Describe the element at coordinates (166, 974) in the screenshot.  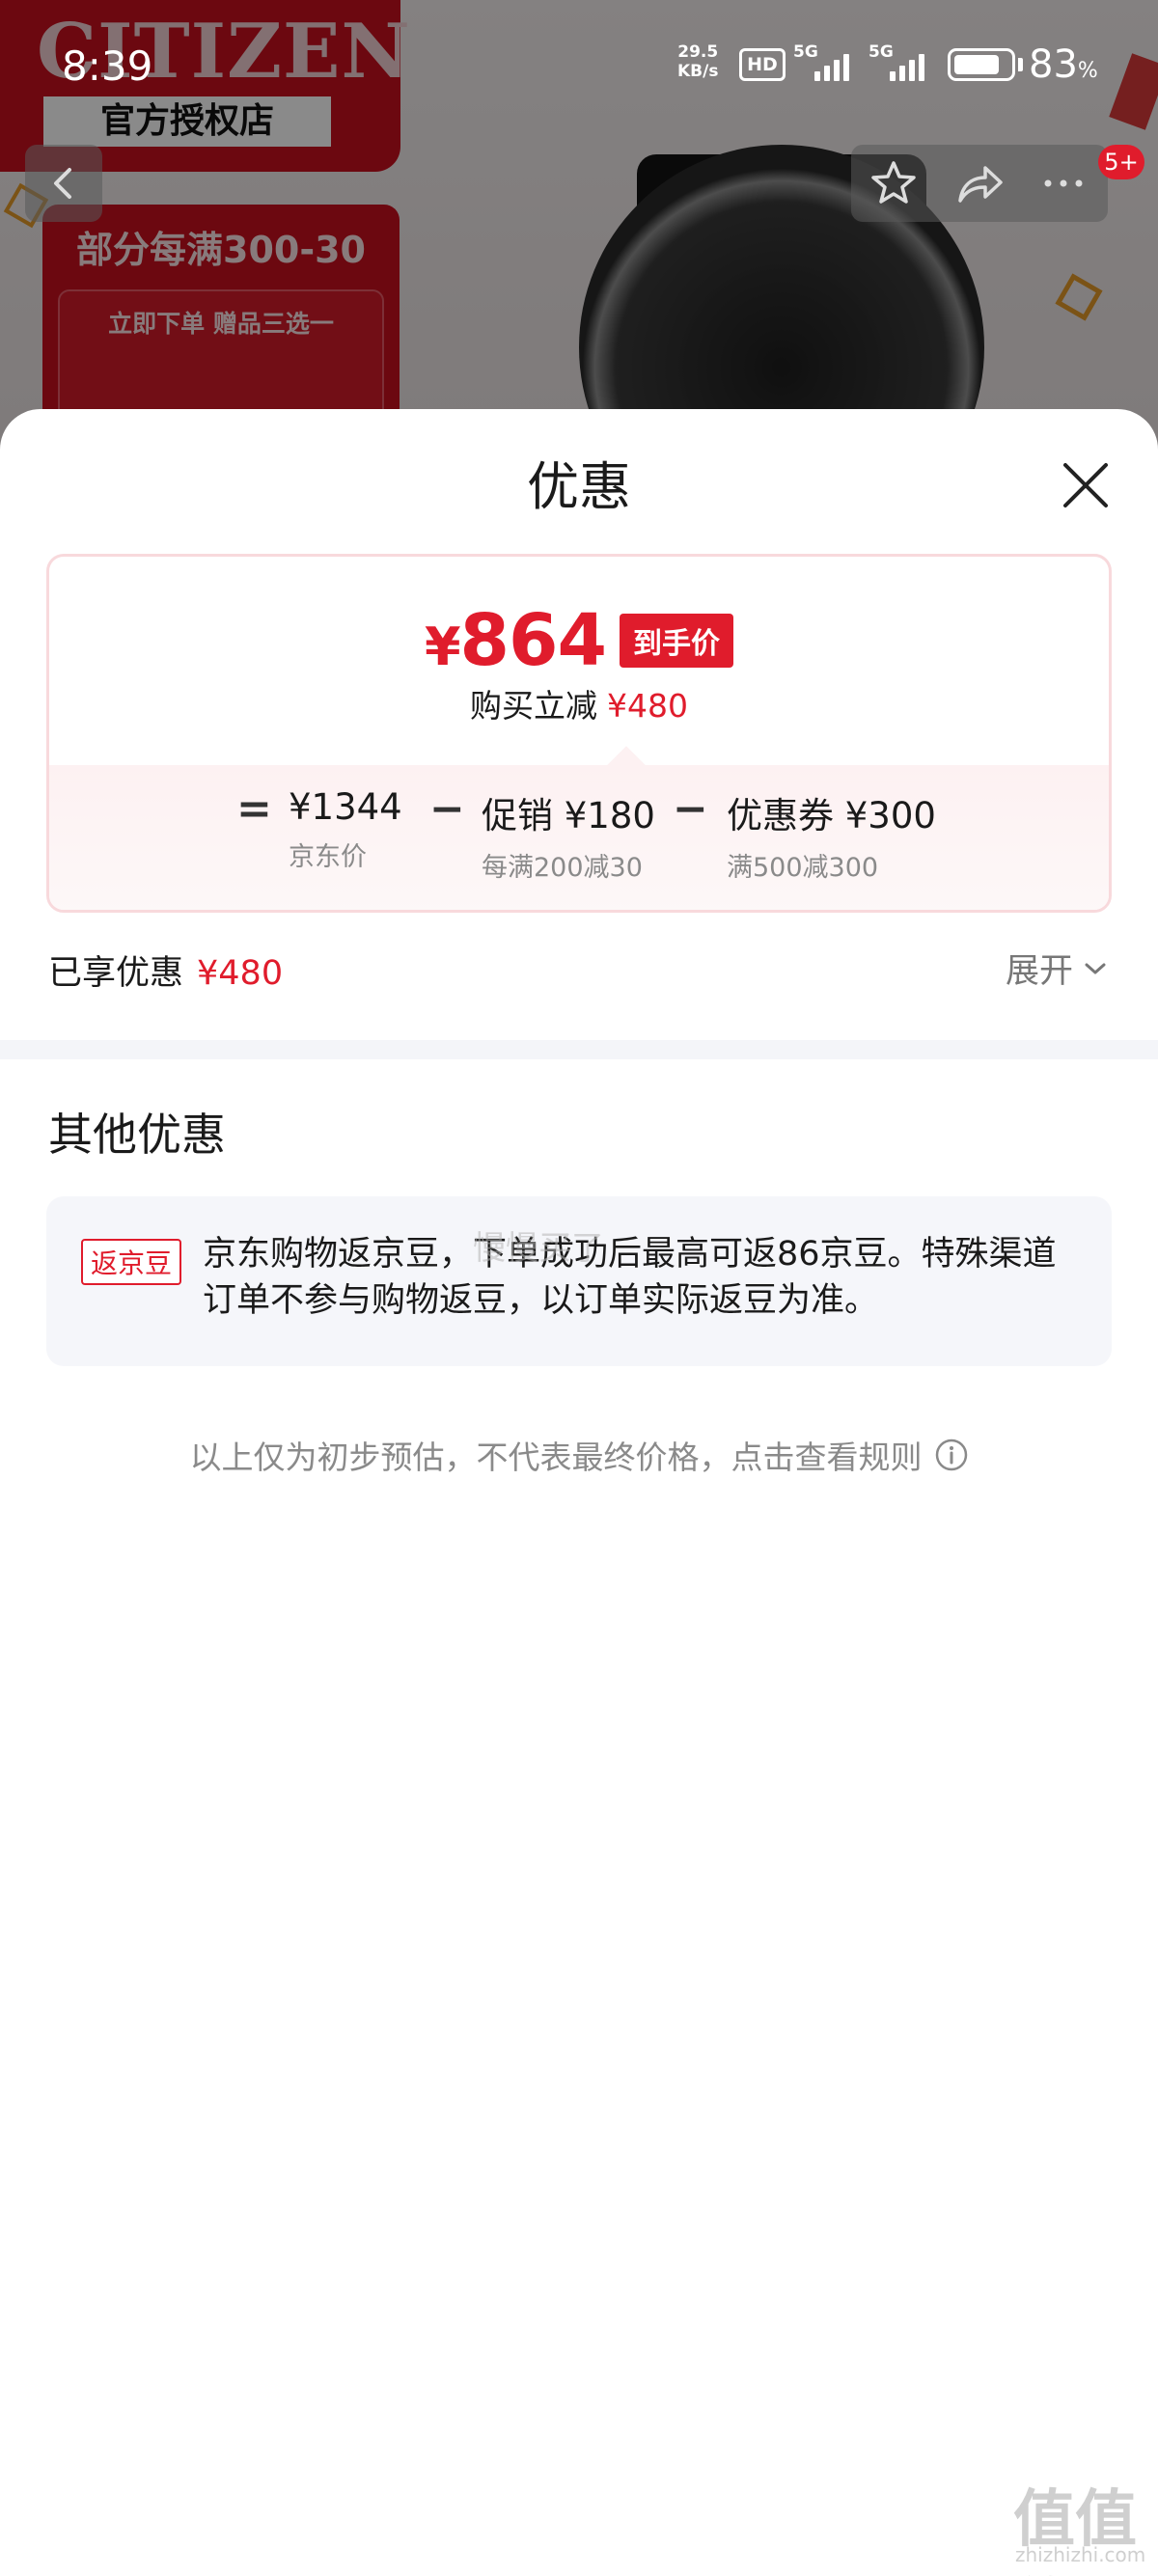
I see `enjoyed-discount: 已享优惠 ¥480` at that location.